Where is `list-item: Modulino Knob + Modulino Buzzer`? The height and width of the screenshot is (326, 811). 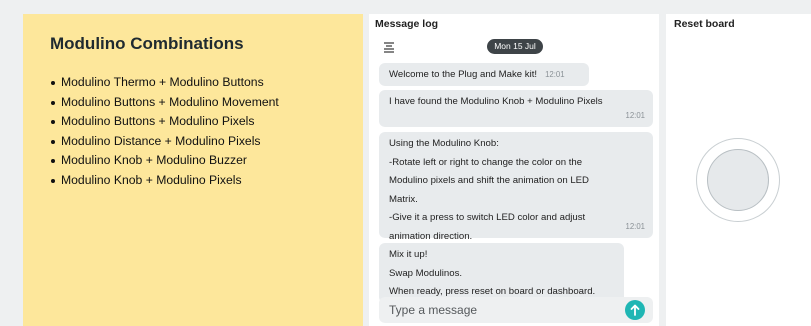
list-item: Modulino Knob + Modulino Buzzer is located at coordinates (206, 161).